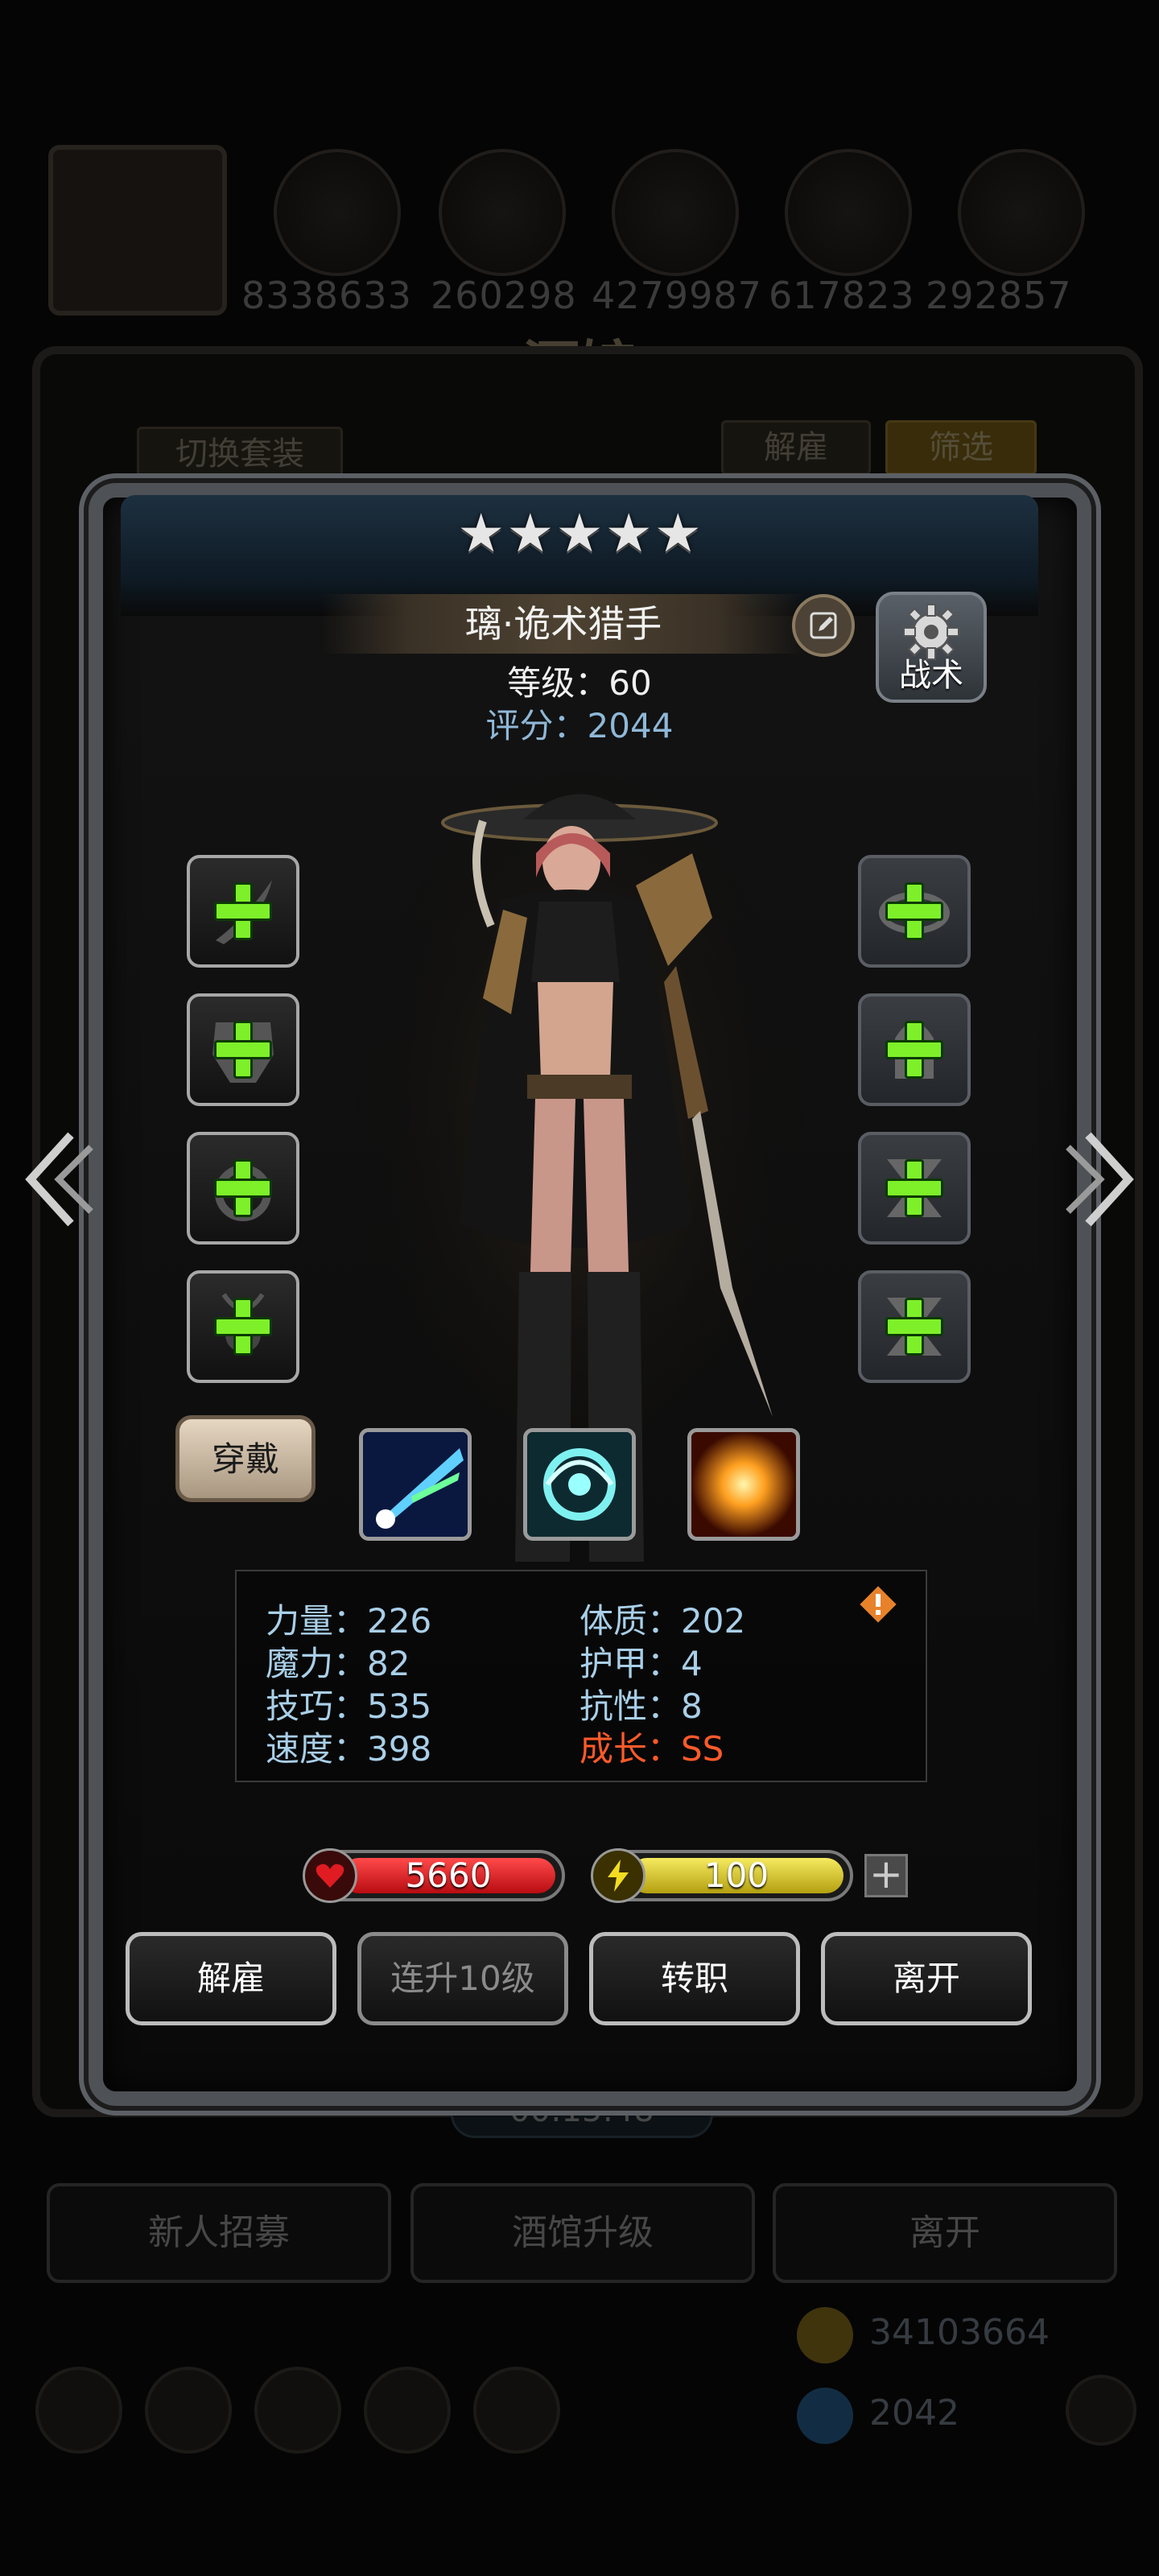 Image resolution: width=1159 pixels, height=2576 pixels. I want to click on bg-leave-button: 离开, so click(945, 2233).